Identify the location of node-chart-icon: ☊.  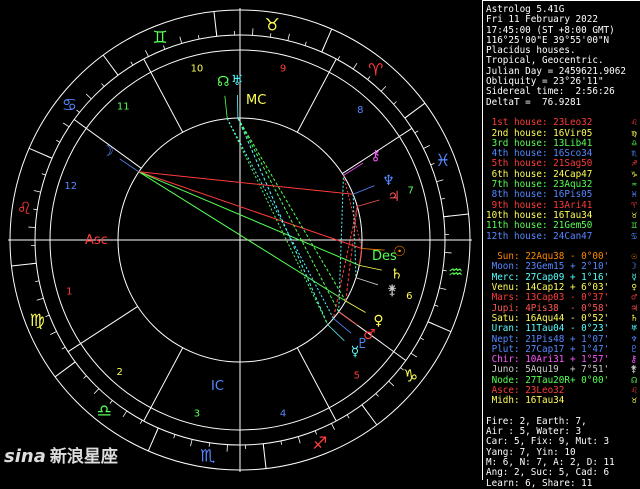
(223, 82).